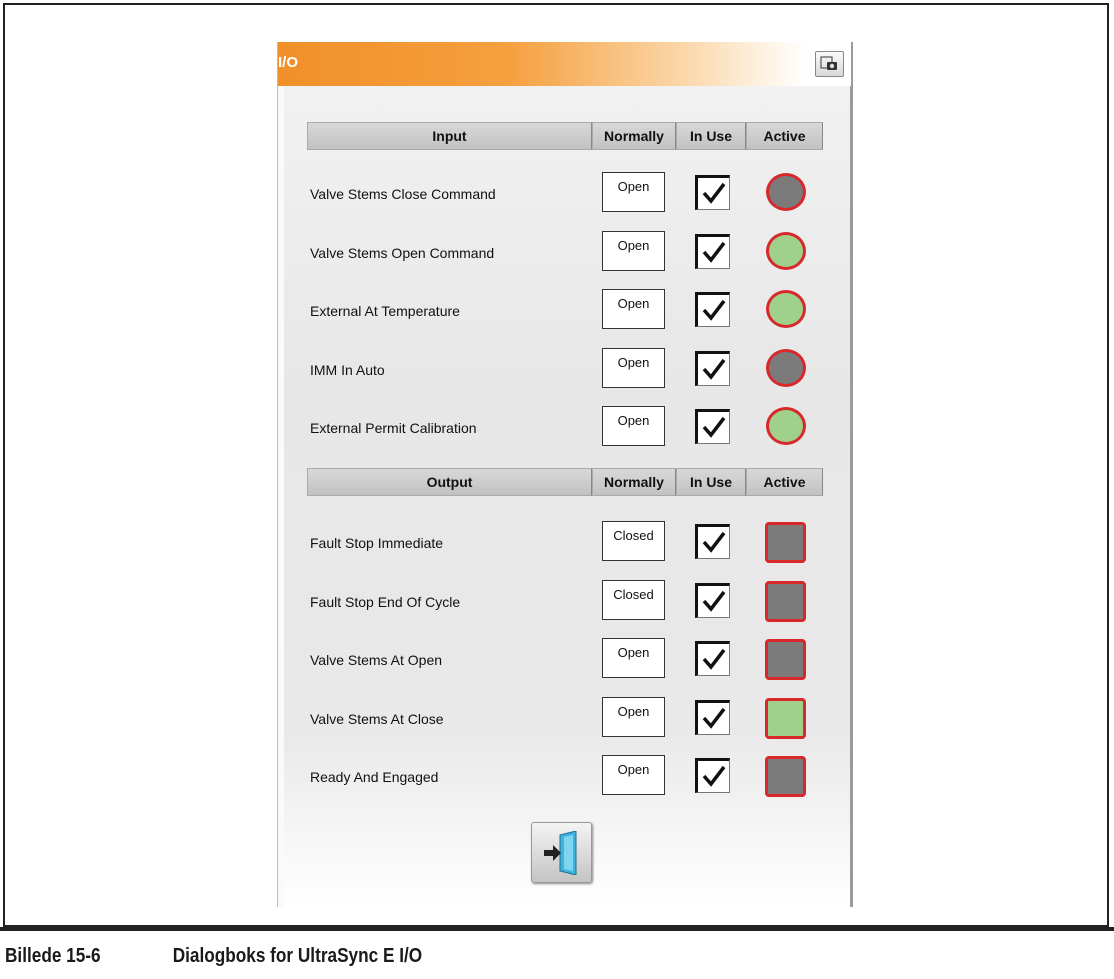  Describe the element at coordinates (377, 718) in the screenshot. I see `io-label: Valve Stems At Close` at that location.